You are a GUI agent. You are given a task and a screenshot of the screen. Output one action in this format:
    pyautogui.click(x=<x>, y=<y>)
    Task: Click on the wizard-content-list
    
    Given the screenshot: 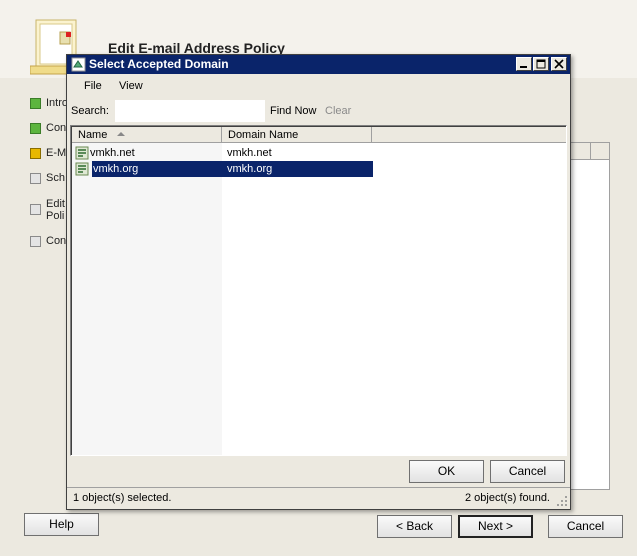 What is the action you would take?
    pyautogui.click(x=587, y=316)
    